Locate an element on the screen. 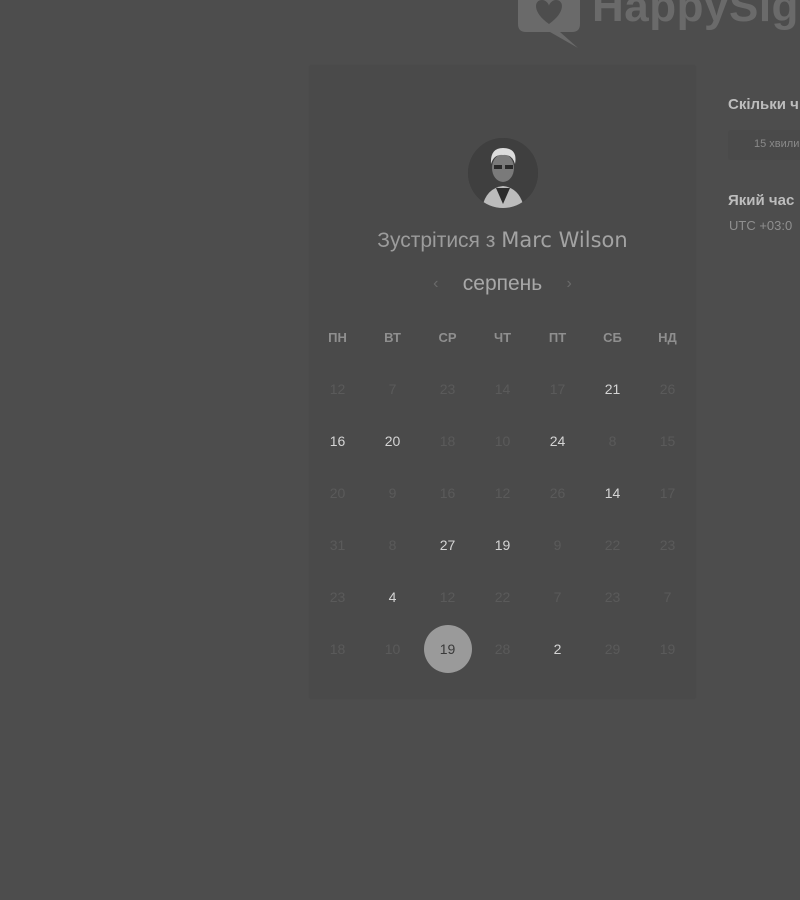 Image resolution: width=800 pixels, height=900 pixels. day-number: 29 is located at coordinates (612, 649).